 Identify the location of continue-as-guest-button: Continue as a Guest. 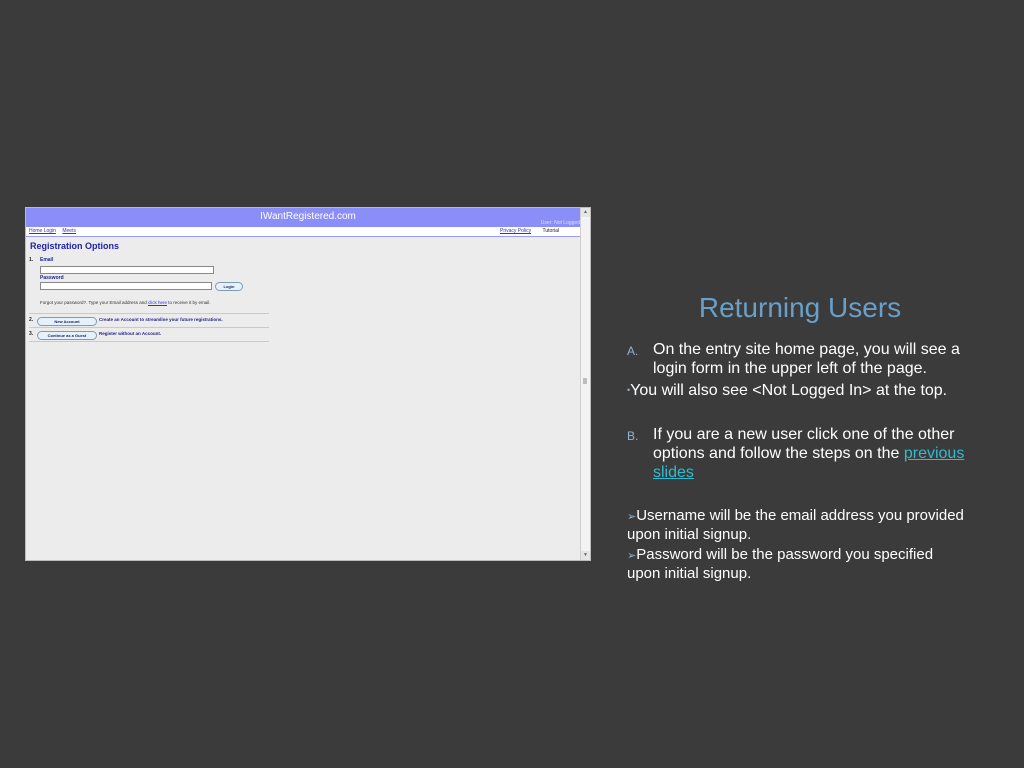
(67, 335).